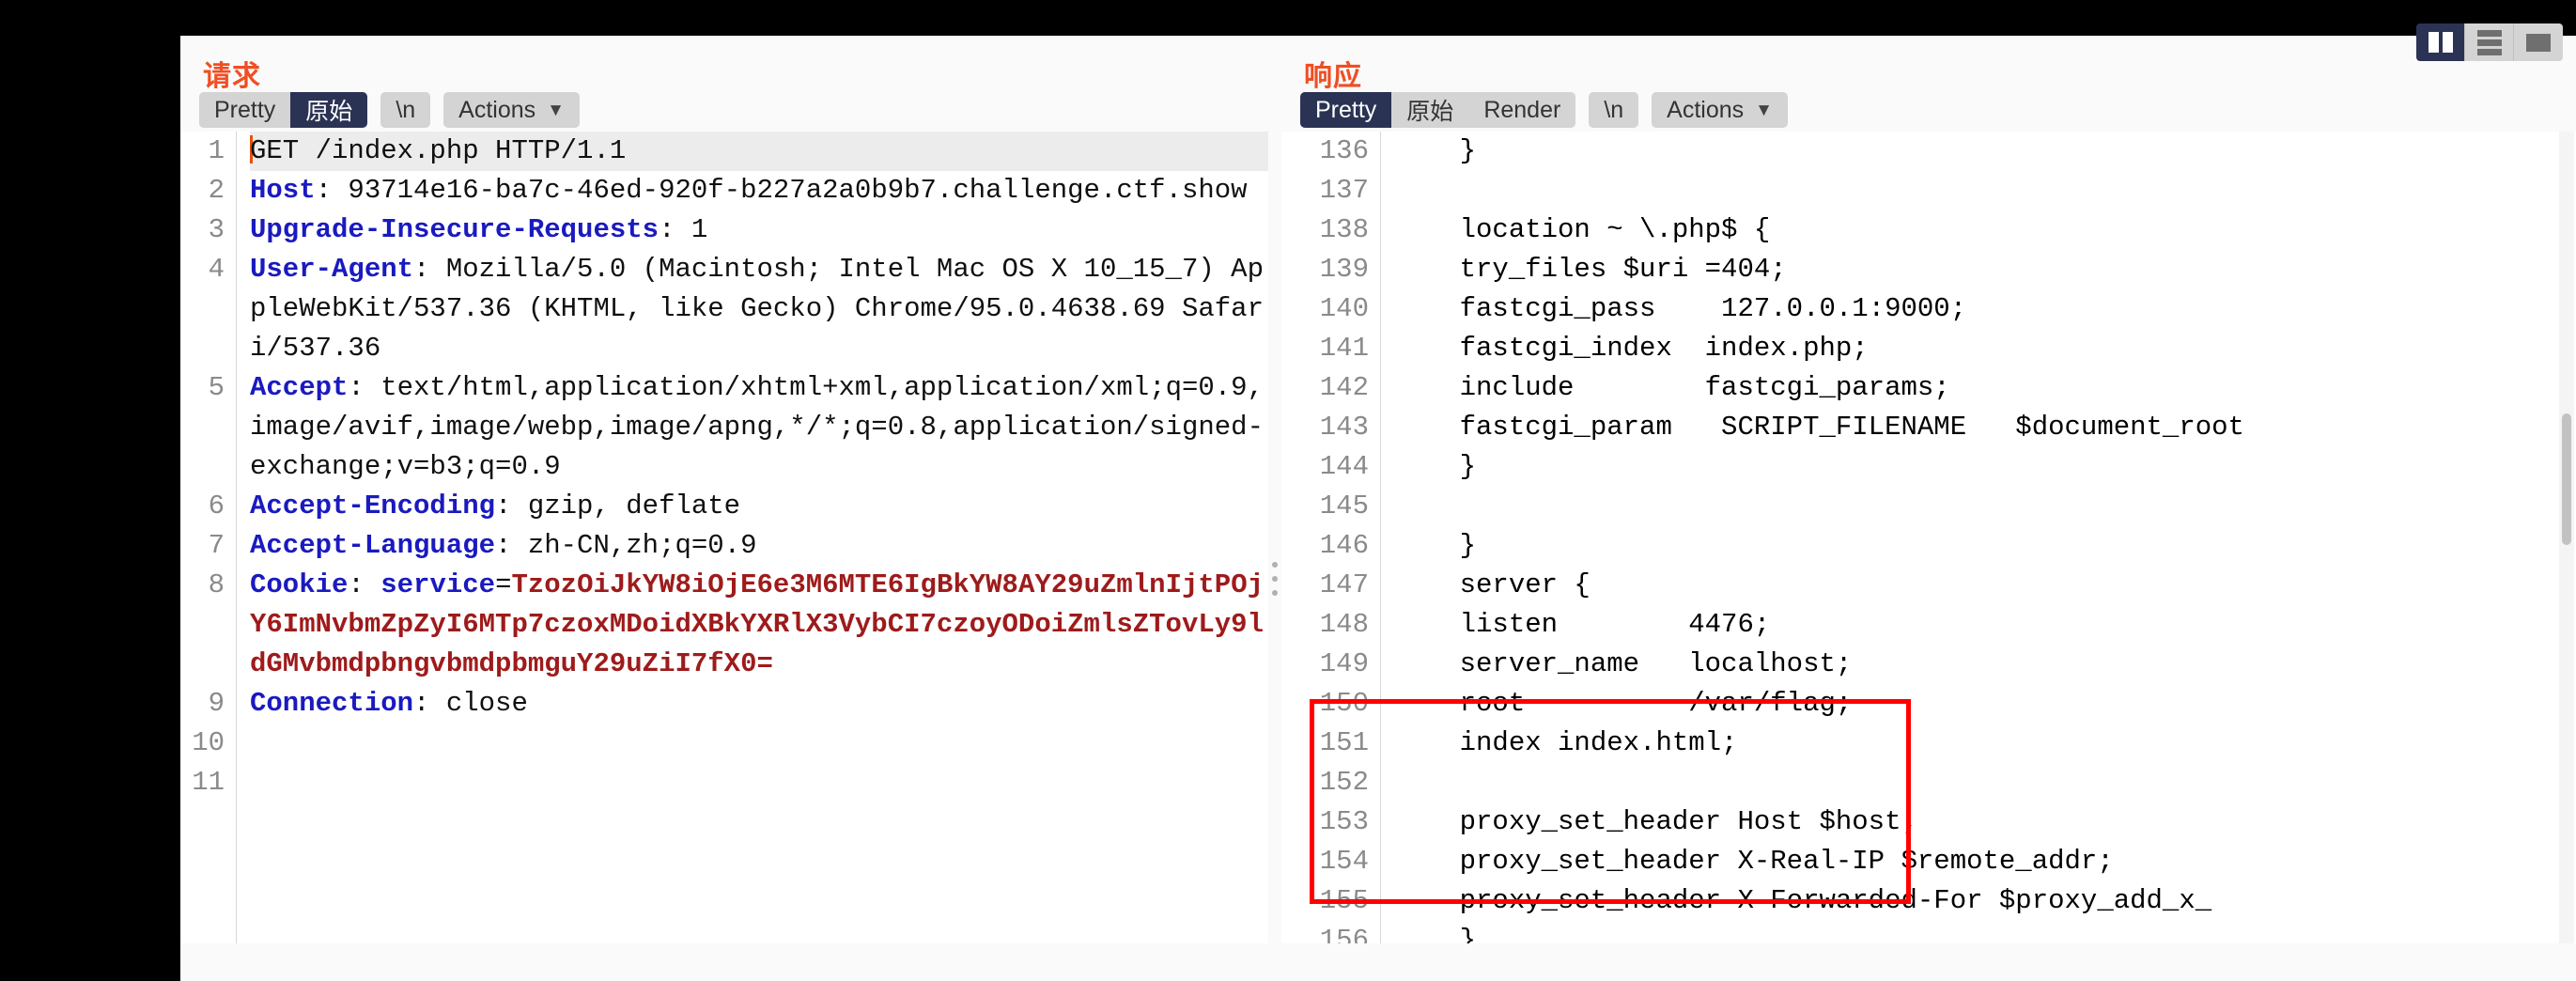 Image resolution: width=2576 pixels, height=981 pixels. What do you see at coordinates (1632, 349) in the screenshot?
I see `response-code-line: fastcgi_index index.php;` at bounding box center [1632, 349].